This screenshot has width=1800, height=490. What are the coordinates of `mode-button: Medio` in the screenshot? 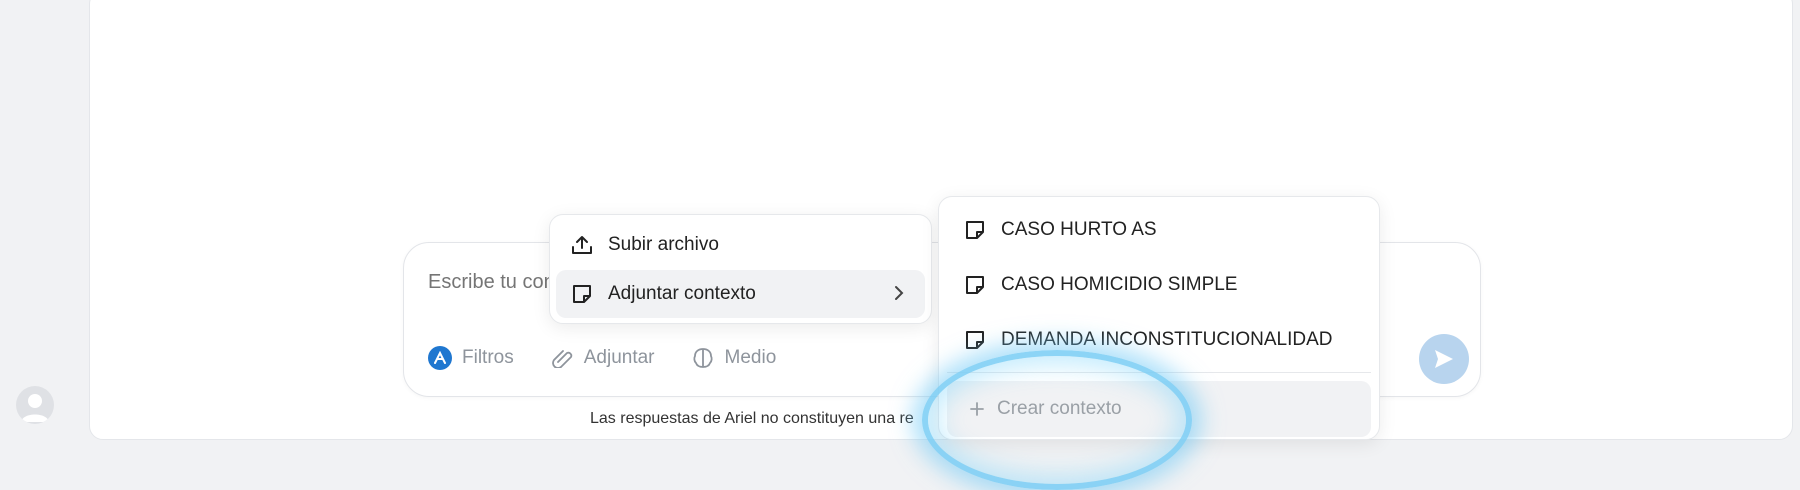 It's located at (734, 358).